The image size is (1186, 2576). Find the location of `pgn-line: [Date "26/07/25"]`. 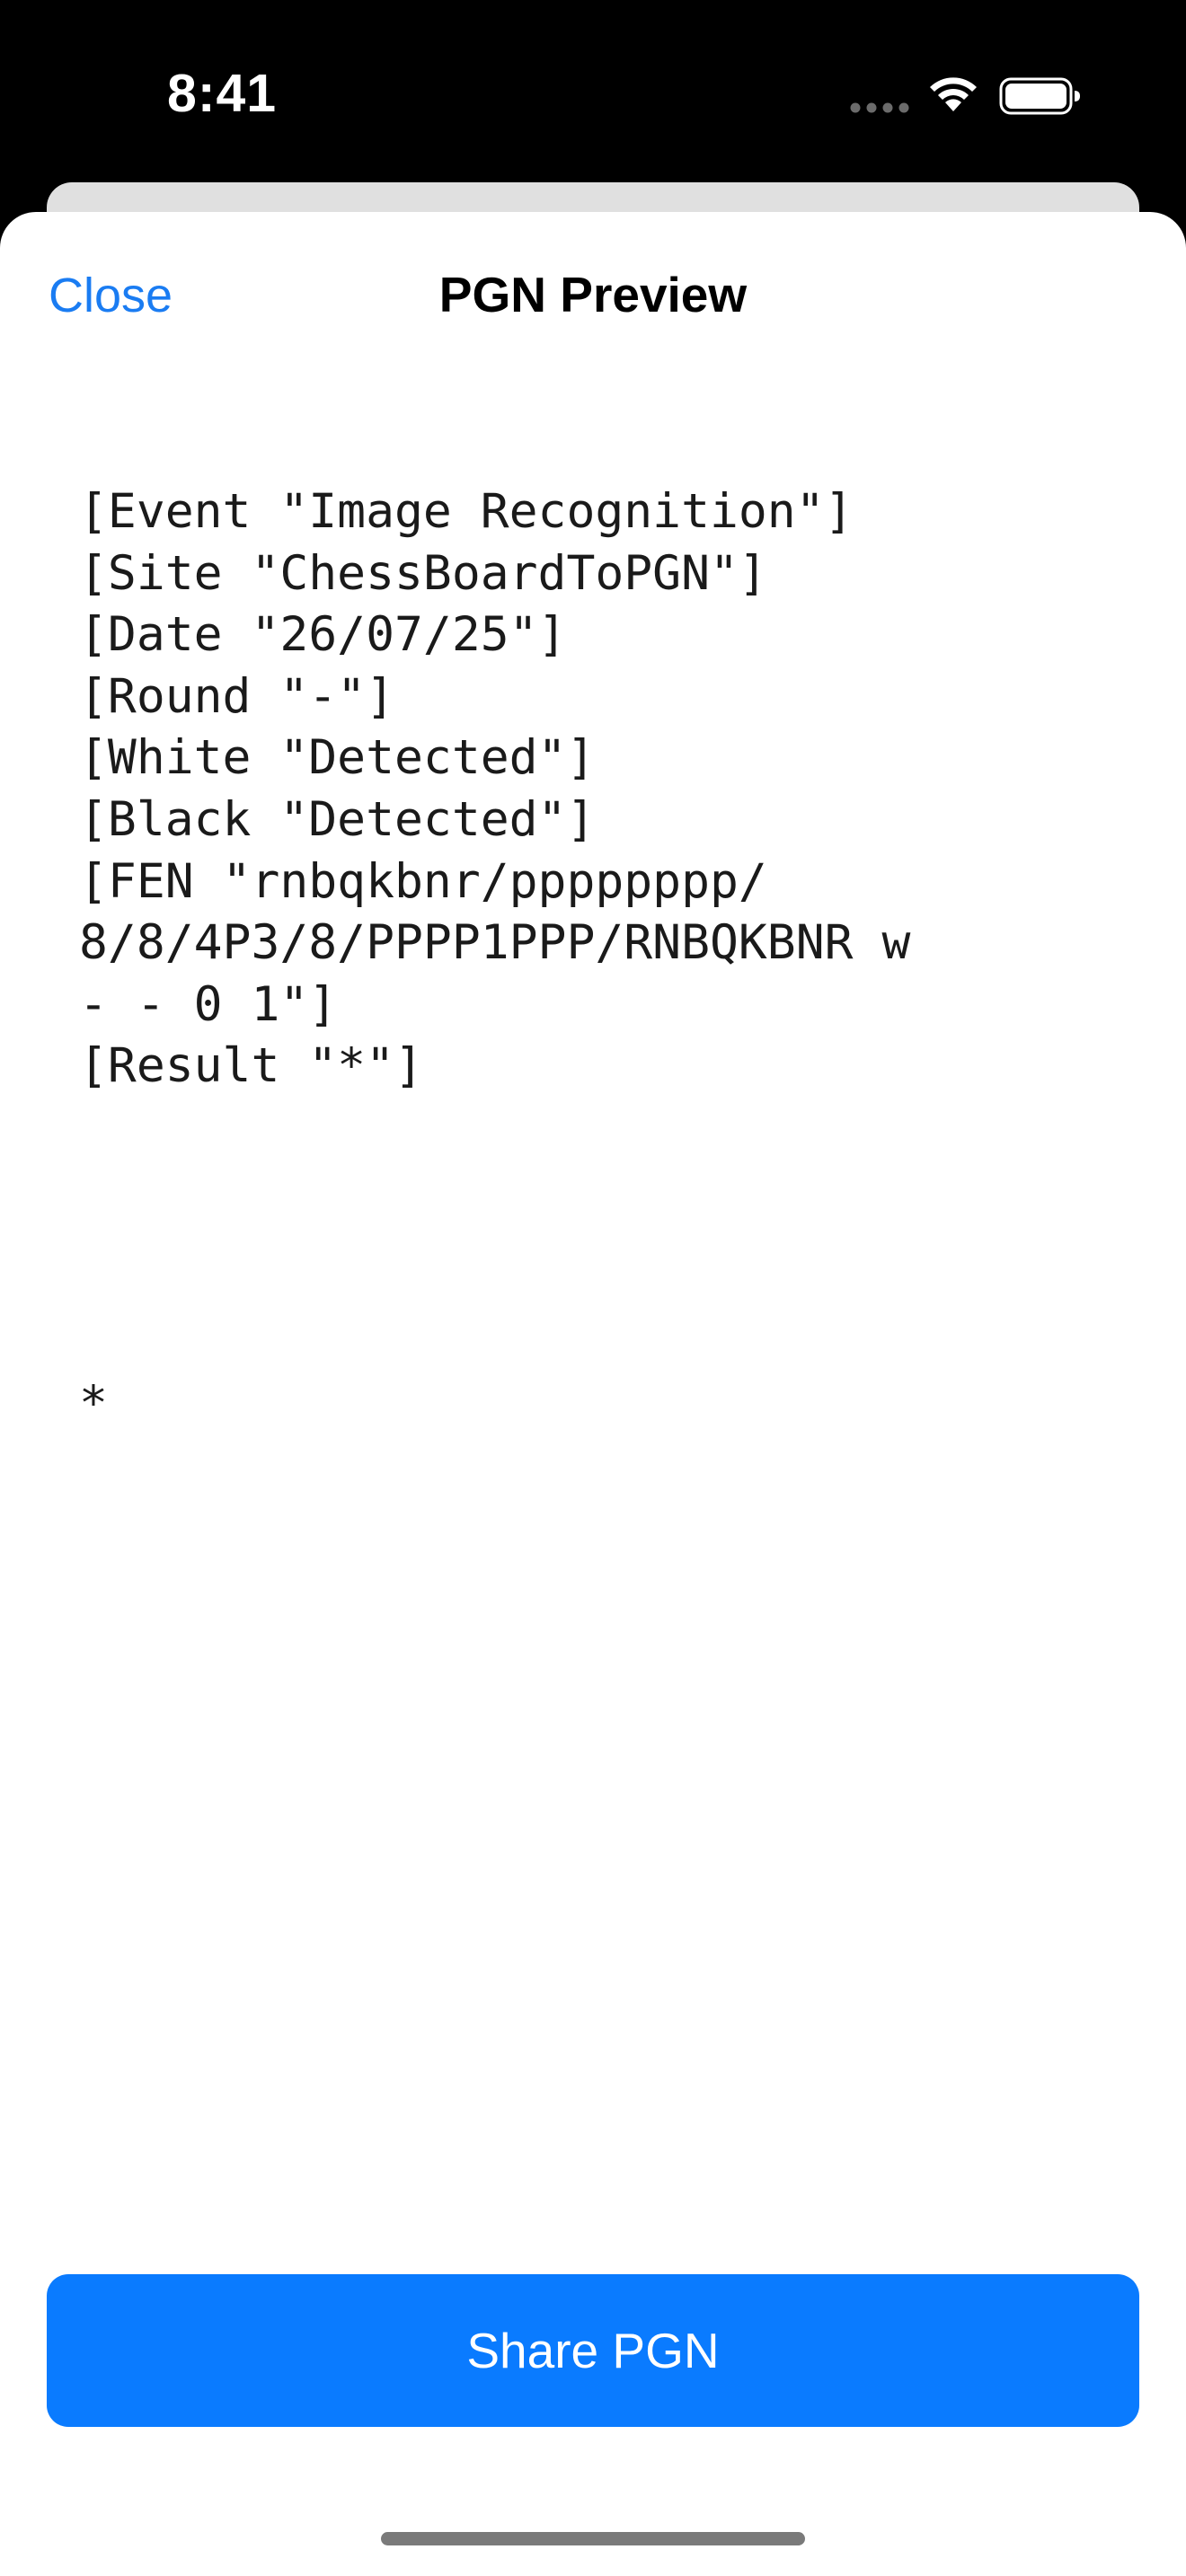

pgn-line: [Date "26/07/25"] is located at coordinates (323, 635).